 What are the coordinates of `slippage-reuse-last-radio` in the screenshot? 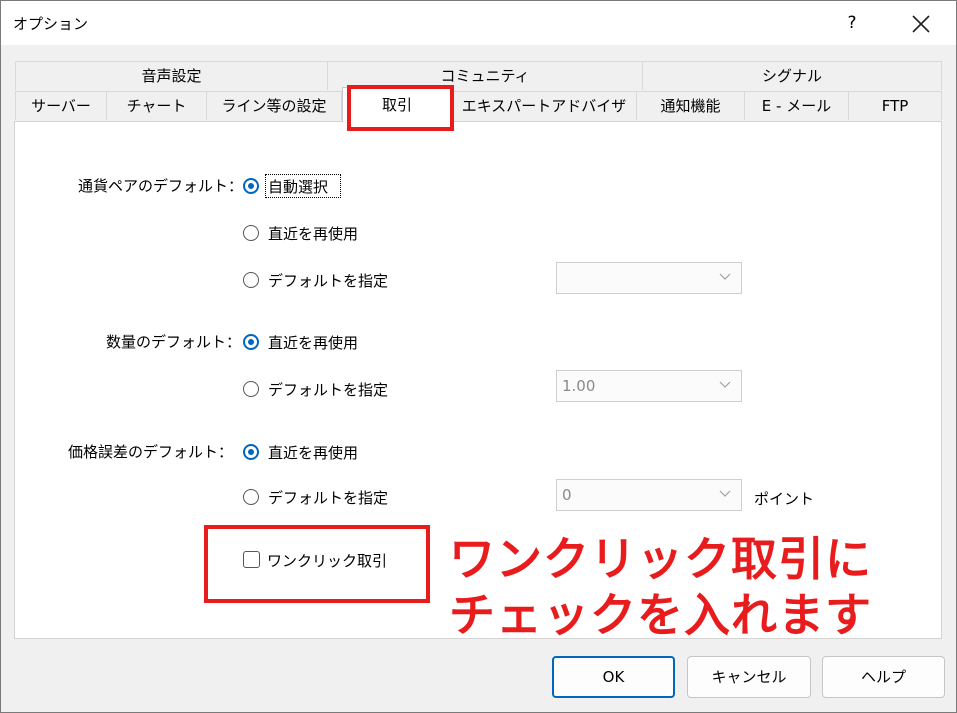 It's located at (251, 452).